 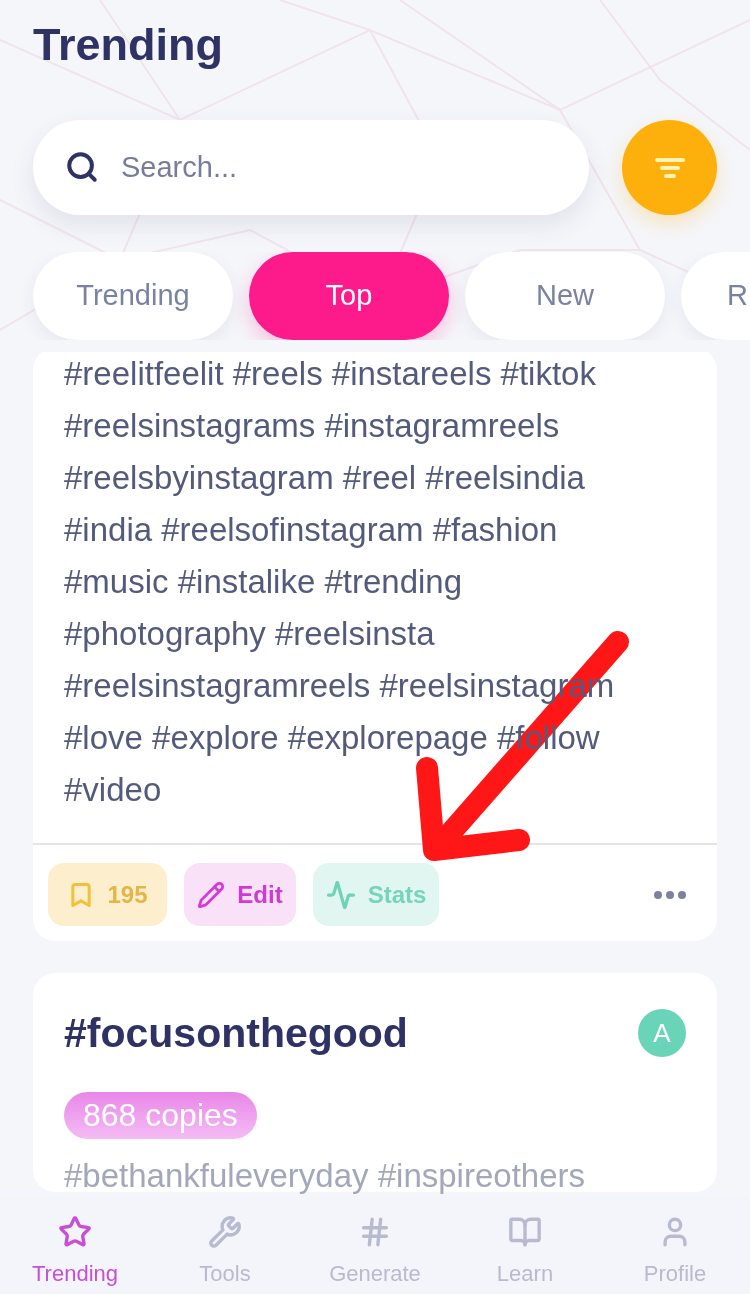 I want to click on filter-tab: R, so click(x=715, y=296).